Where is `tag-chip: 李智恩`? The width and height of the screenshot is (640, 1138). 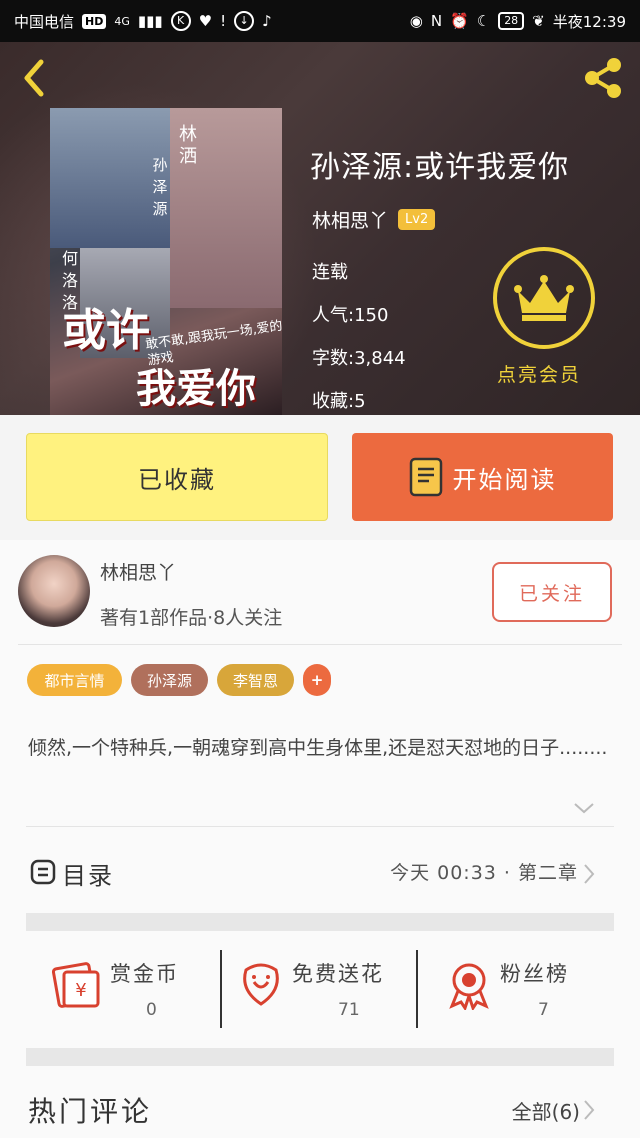 tag-chip: 李智恩 is located at coordinates (255, 680).